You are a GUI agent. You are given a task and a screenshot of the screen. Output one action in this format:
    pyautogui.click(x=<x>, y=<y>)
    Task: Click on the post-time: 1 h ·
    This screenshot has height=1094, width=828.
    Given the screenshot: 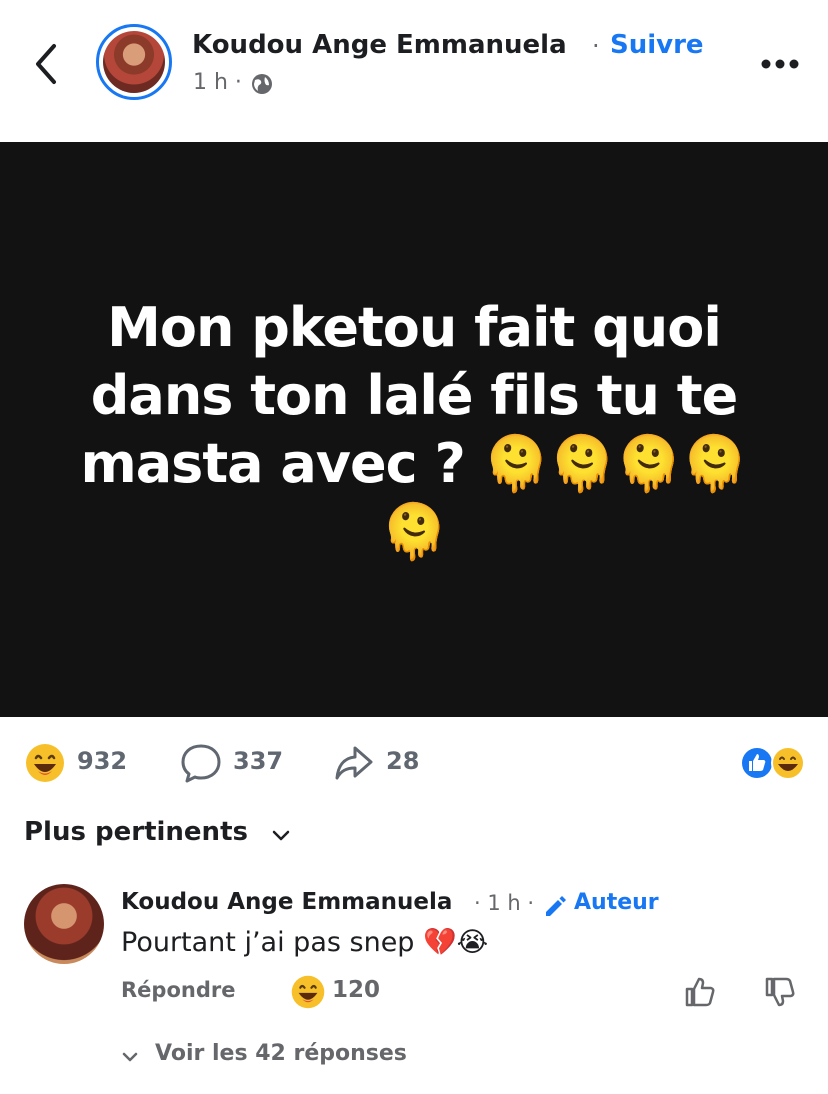 What is the action you would take?
    pyautogui.click(x=217, y=82)
    